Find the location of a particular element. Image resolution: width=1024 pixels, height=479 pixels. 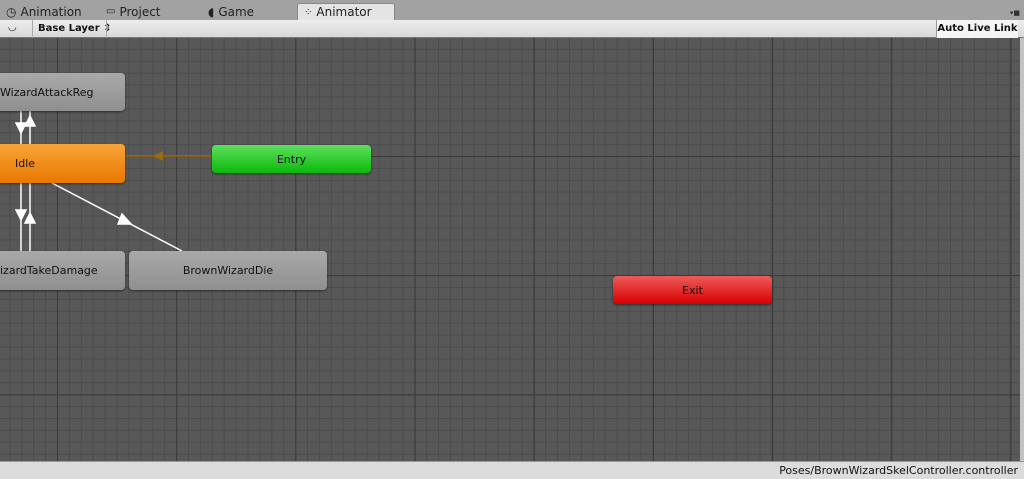

tab-animation: ◷ Animation is located at coordinates (50, 11).